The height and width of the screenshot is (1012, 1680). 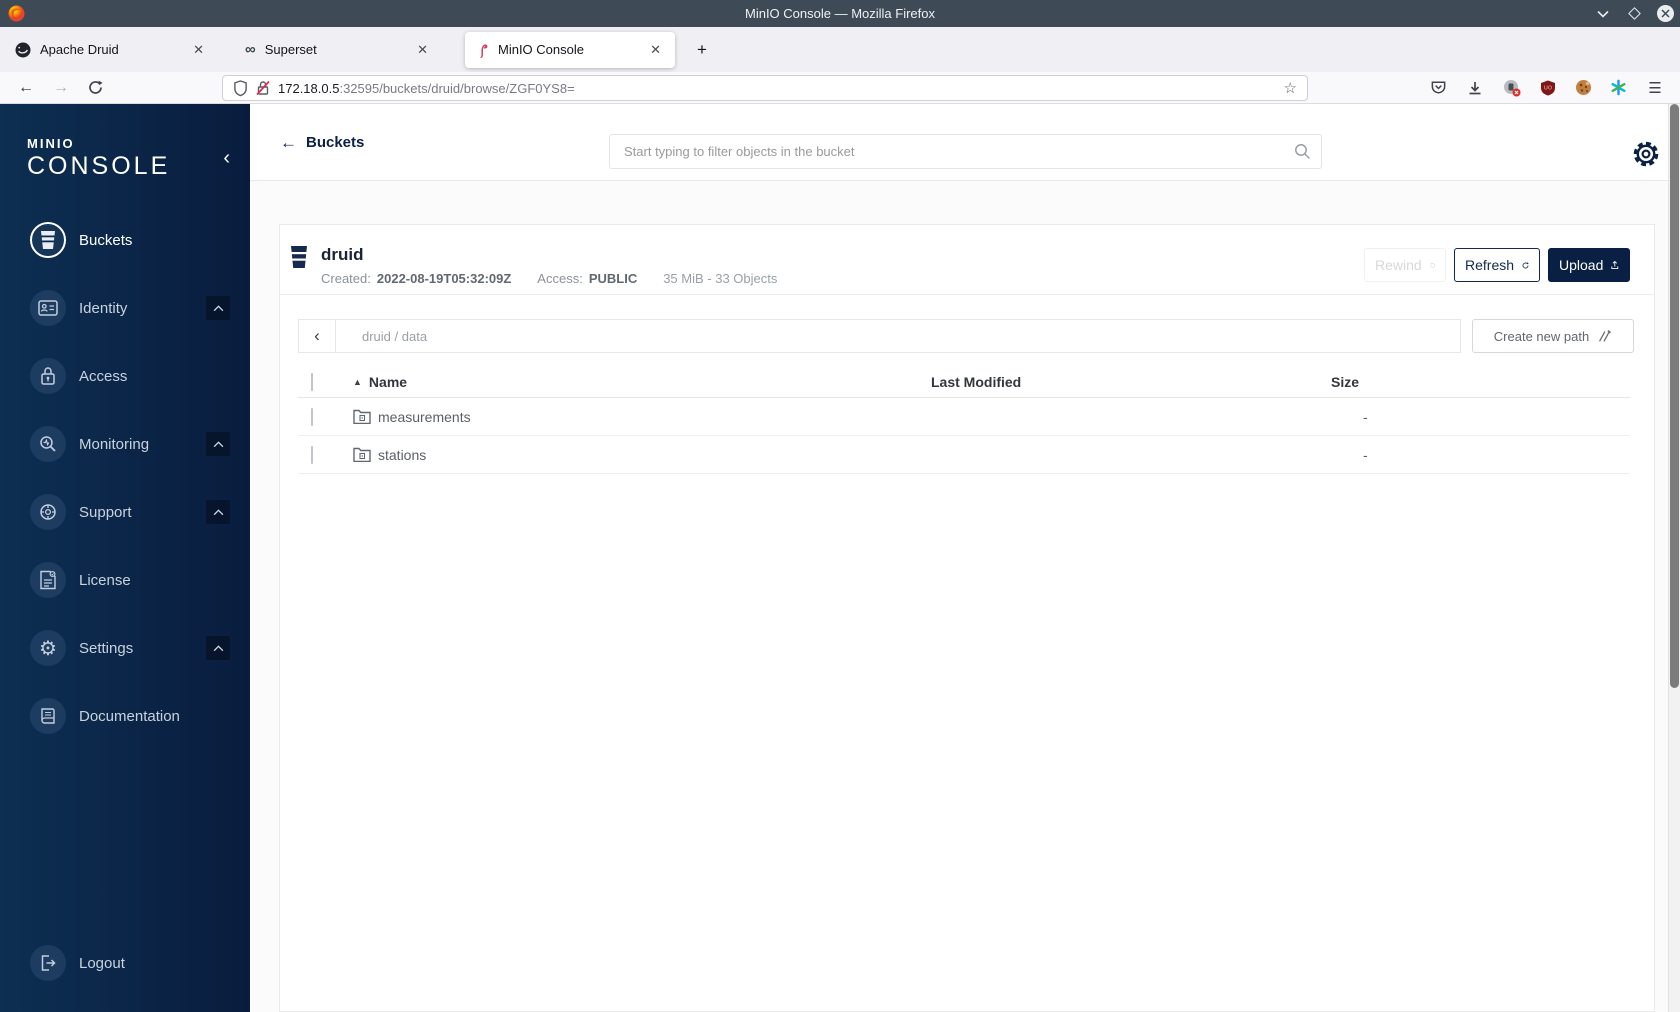 I want to click on tab-label: Apache Druid, so click(x=79, y=49).